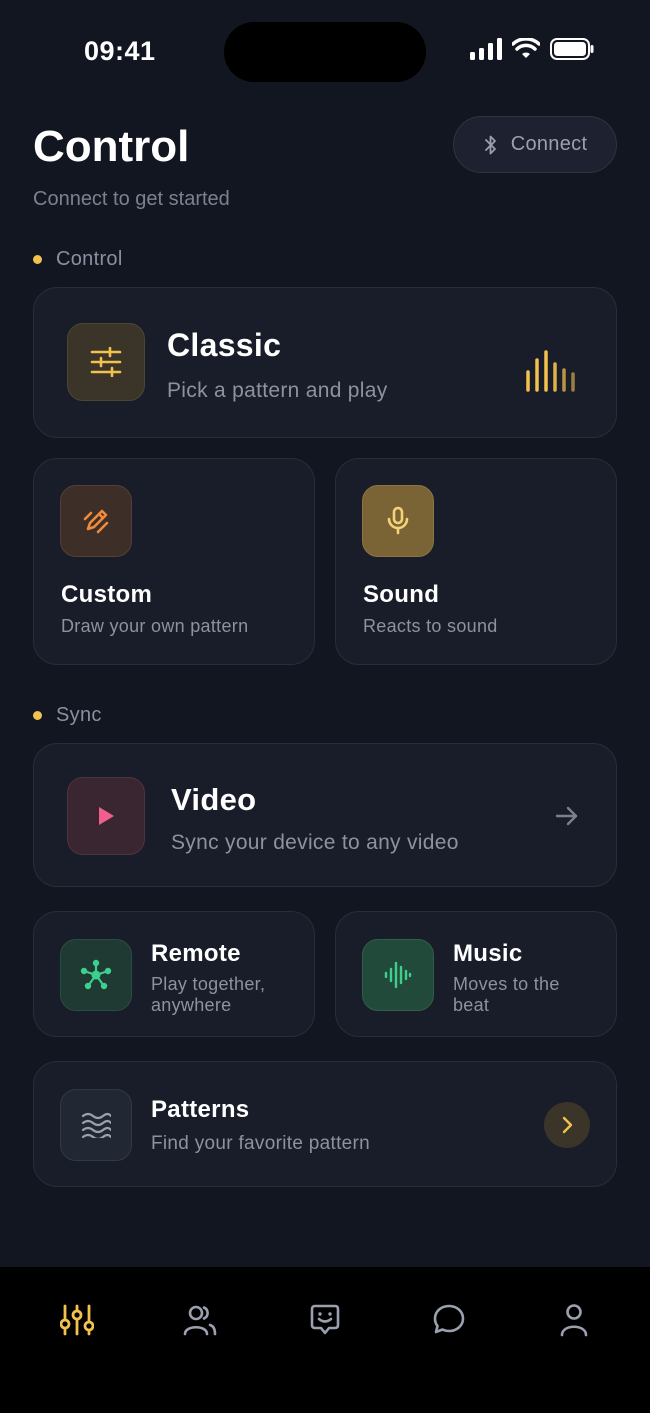 Image resolution: width=650 pixels, height=1413 pixels. What do you see at coordinates (401, 594) in the screenshot?
I see `sound-title: Sound` at bounding box center [401, 594].